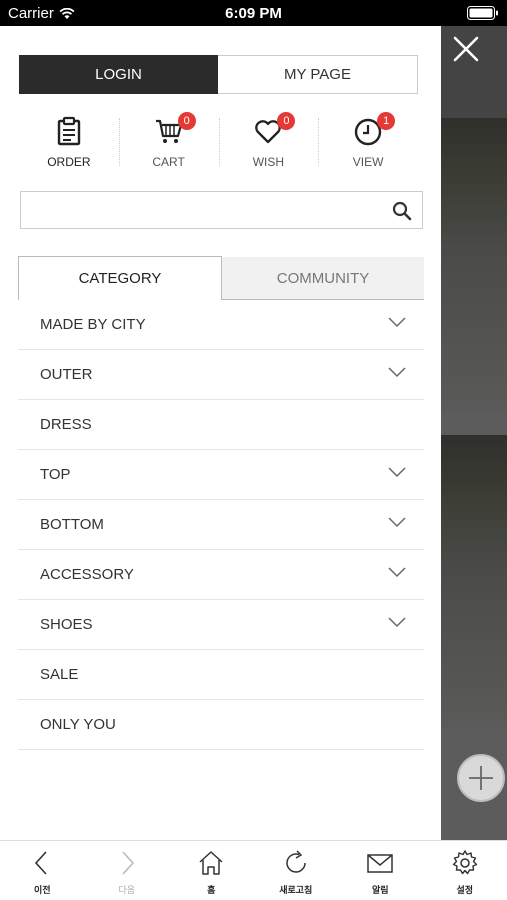  Describe the element at coordinates (168, 162) in the screenshot. I see `cart-label: CART` at that location.